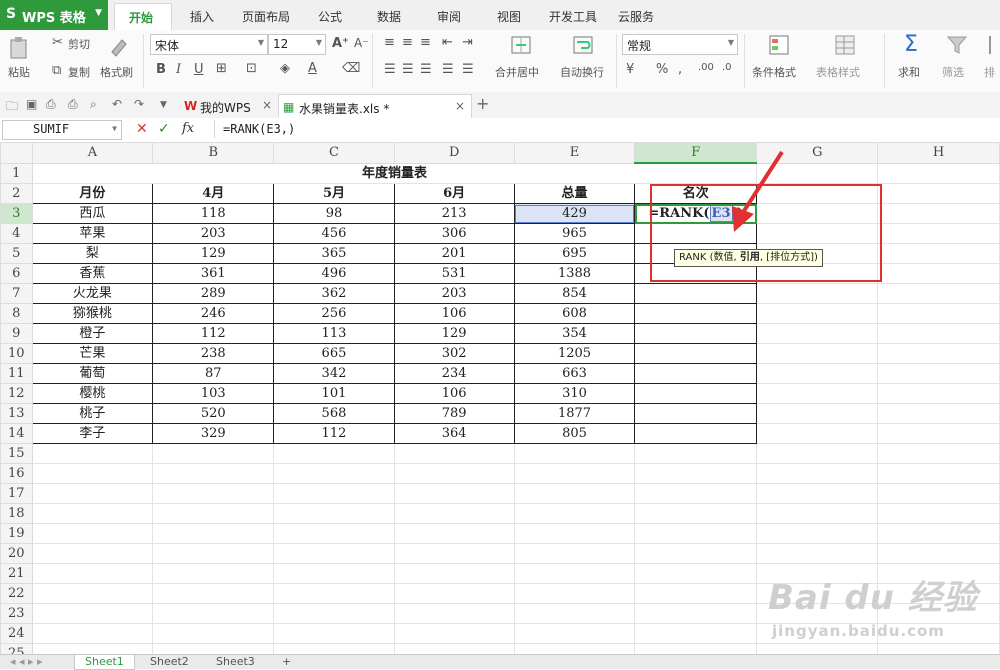 This screenshot has height=670, width=1000. Describe the element at coordinates (334, 293) in the screenshot. I see `table-cell: 362` at that location.